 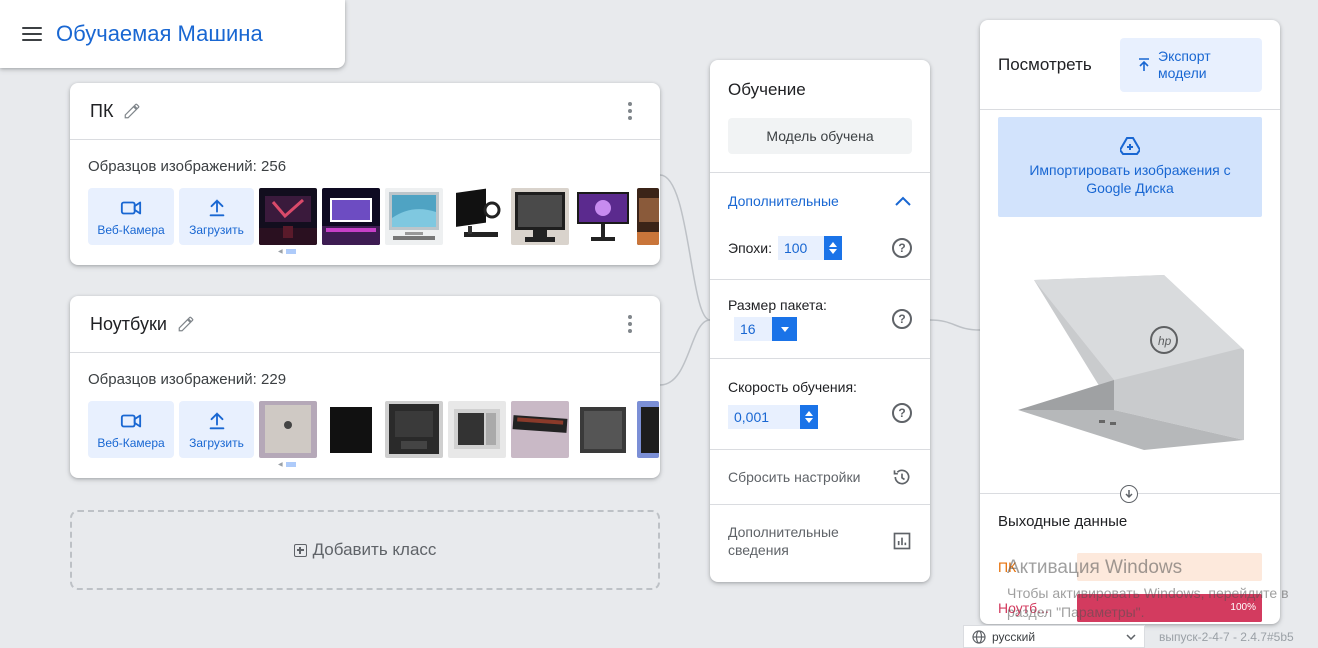 What do you see at coordinates (794, 477) in the screenshot?
I see `reset-label: Сбросить настройки` at bounding box center [794, 477].